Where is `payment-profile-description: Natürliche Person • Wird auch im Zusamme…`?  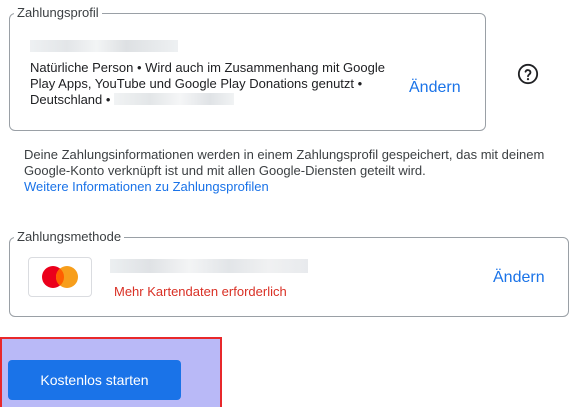
payment-profile-description: Natürliche Person • Wird auch im Zusamme… is located at coordinates (210, 84).